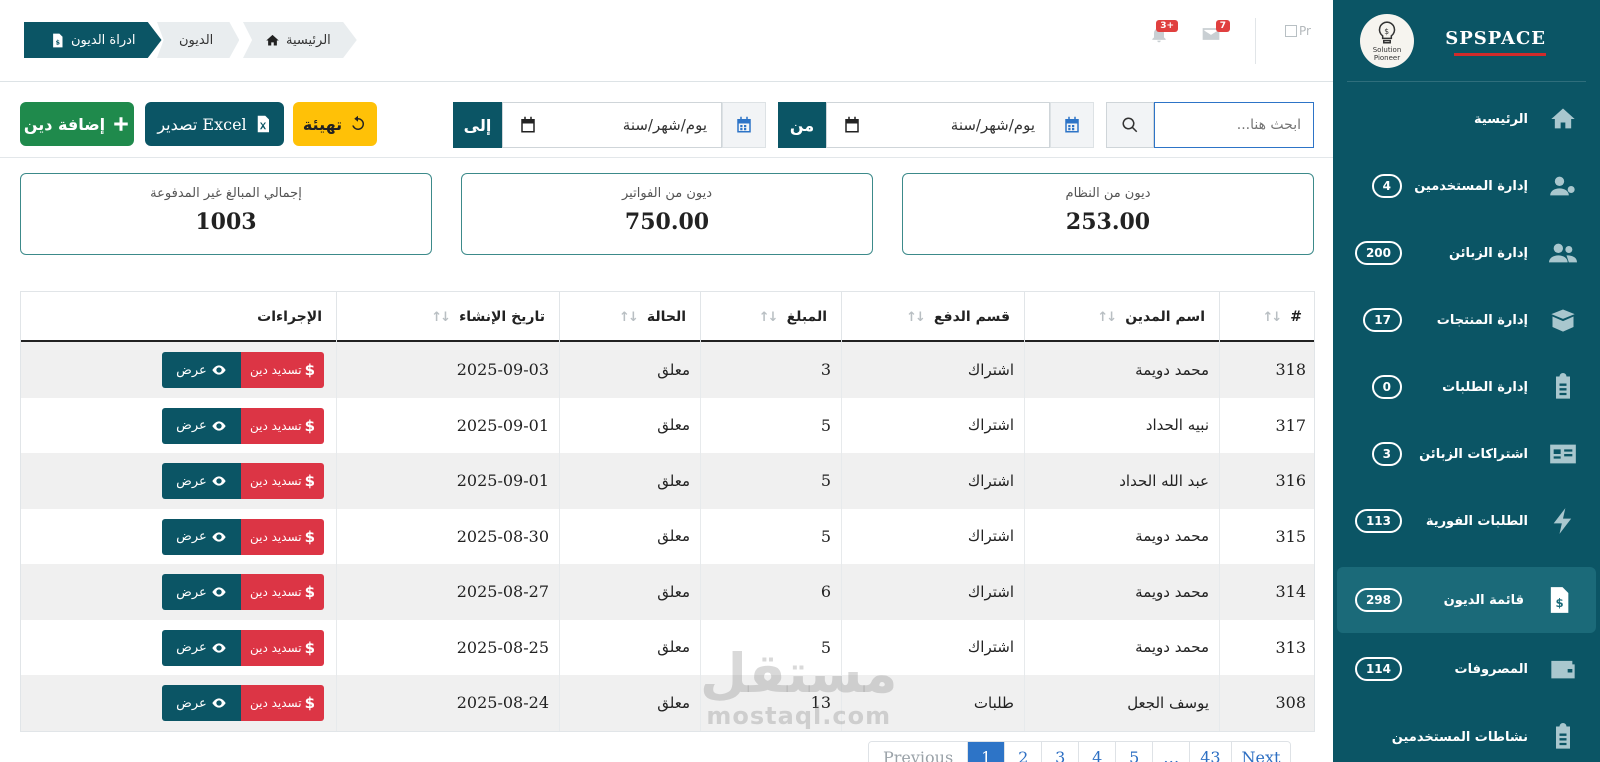 The height and width of the screenshot is (762, 1600). I want to click on breadcrumb-home: الرئيسية, so click(300, 40).